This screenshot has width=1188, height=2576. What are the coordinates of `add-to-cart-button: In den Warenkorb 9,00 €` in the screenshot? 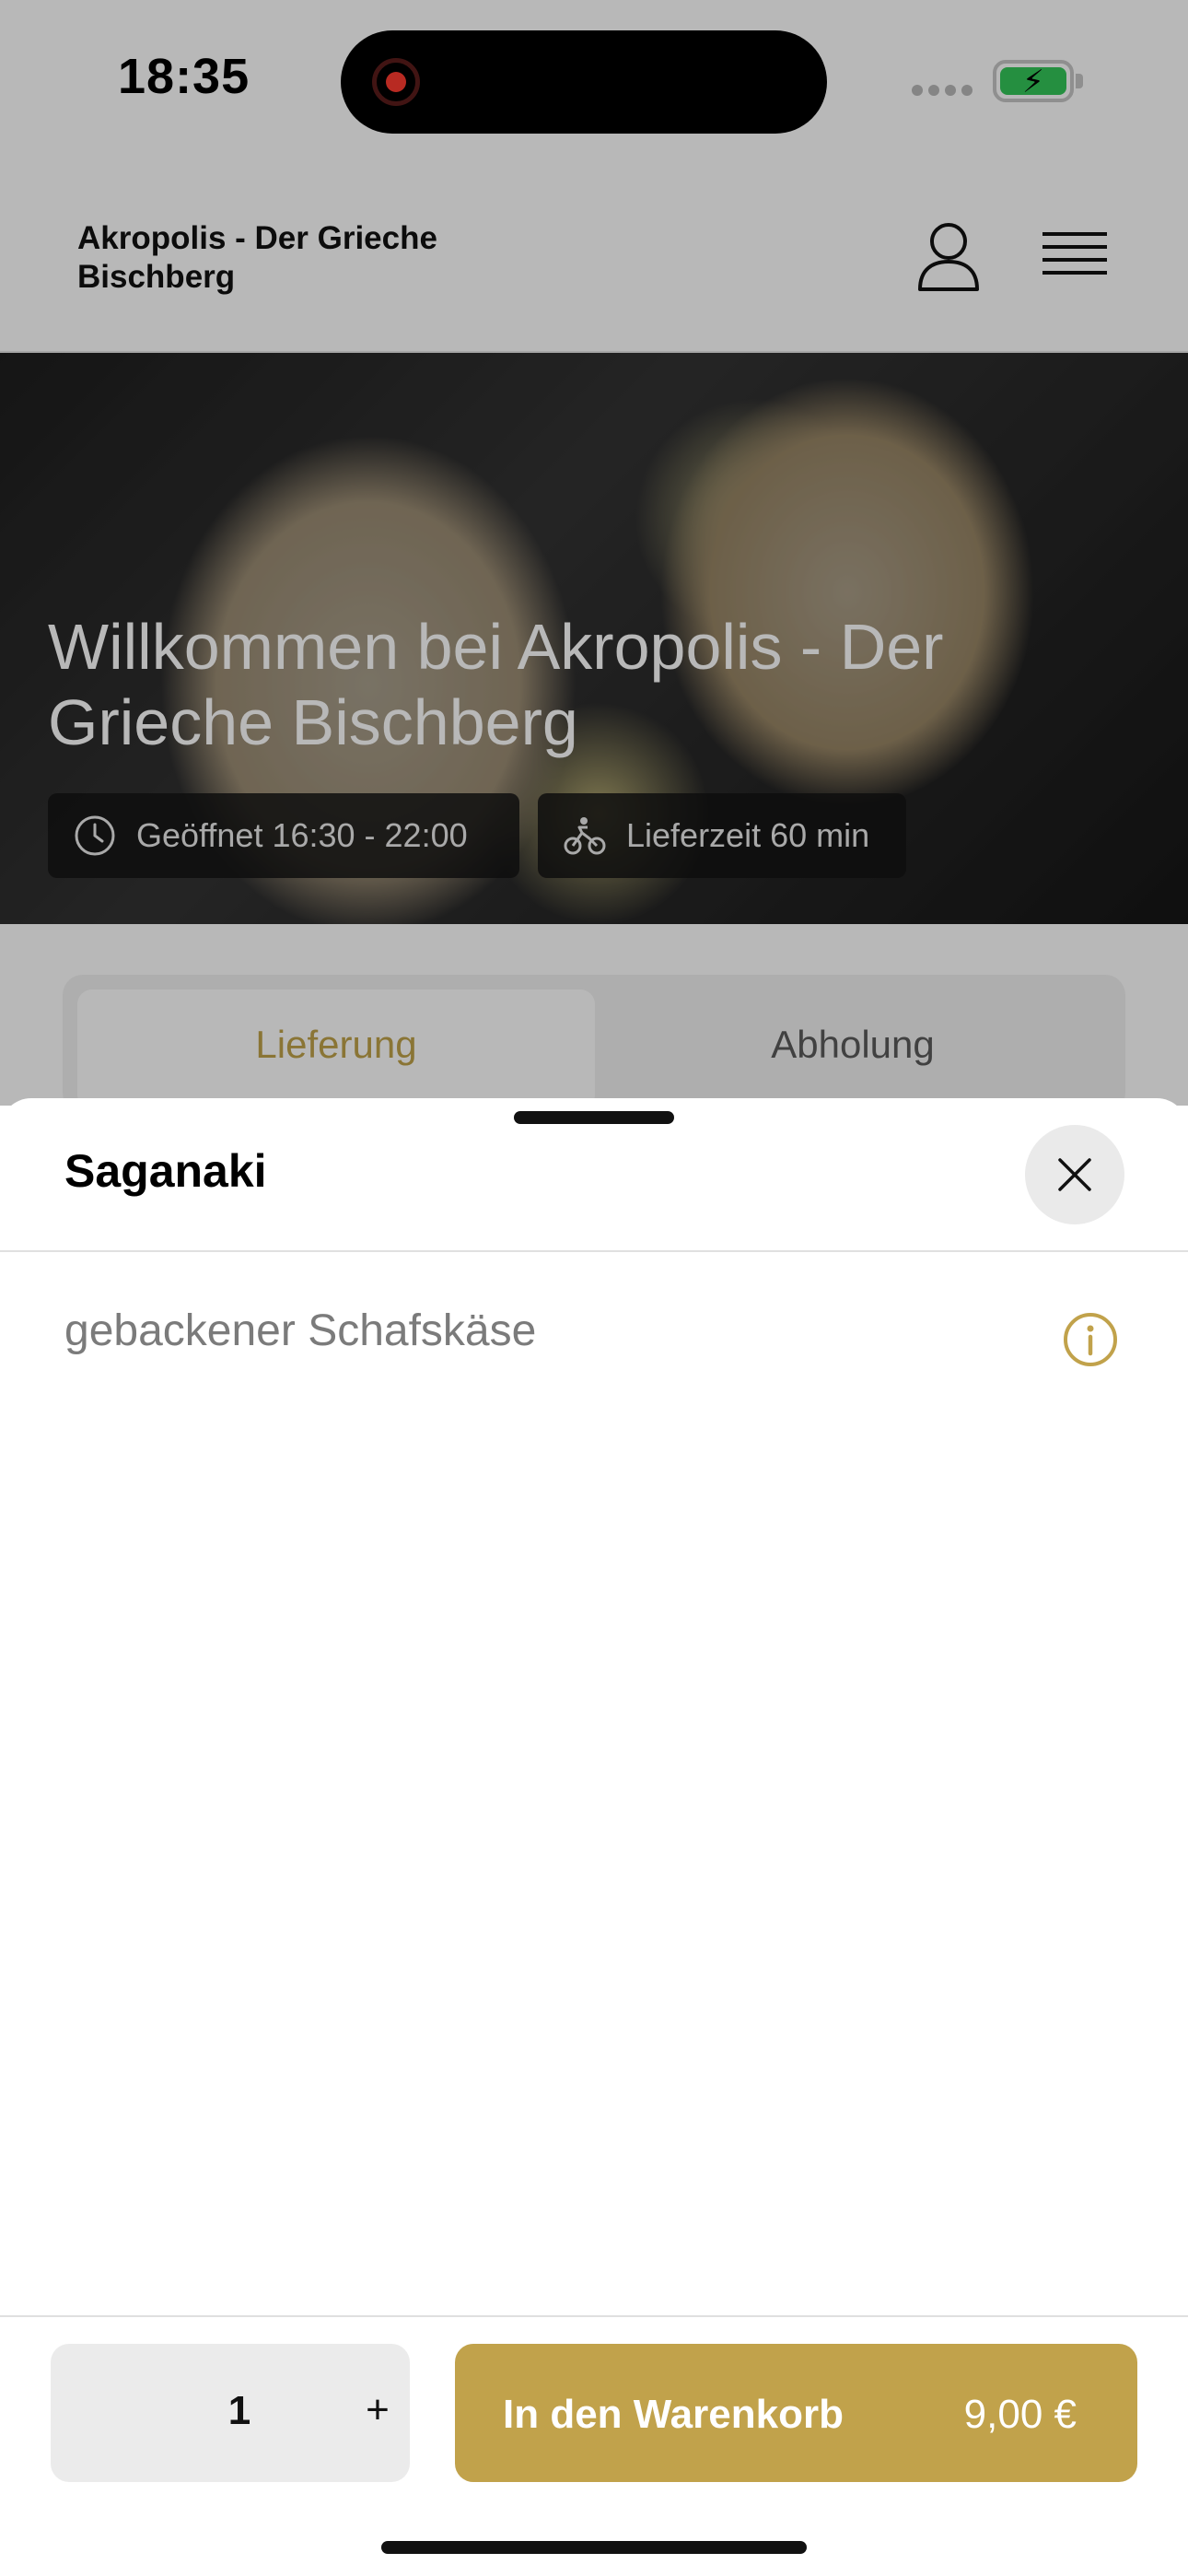 It's located at (796, 2413).